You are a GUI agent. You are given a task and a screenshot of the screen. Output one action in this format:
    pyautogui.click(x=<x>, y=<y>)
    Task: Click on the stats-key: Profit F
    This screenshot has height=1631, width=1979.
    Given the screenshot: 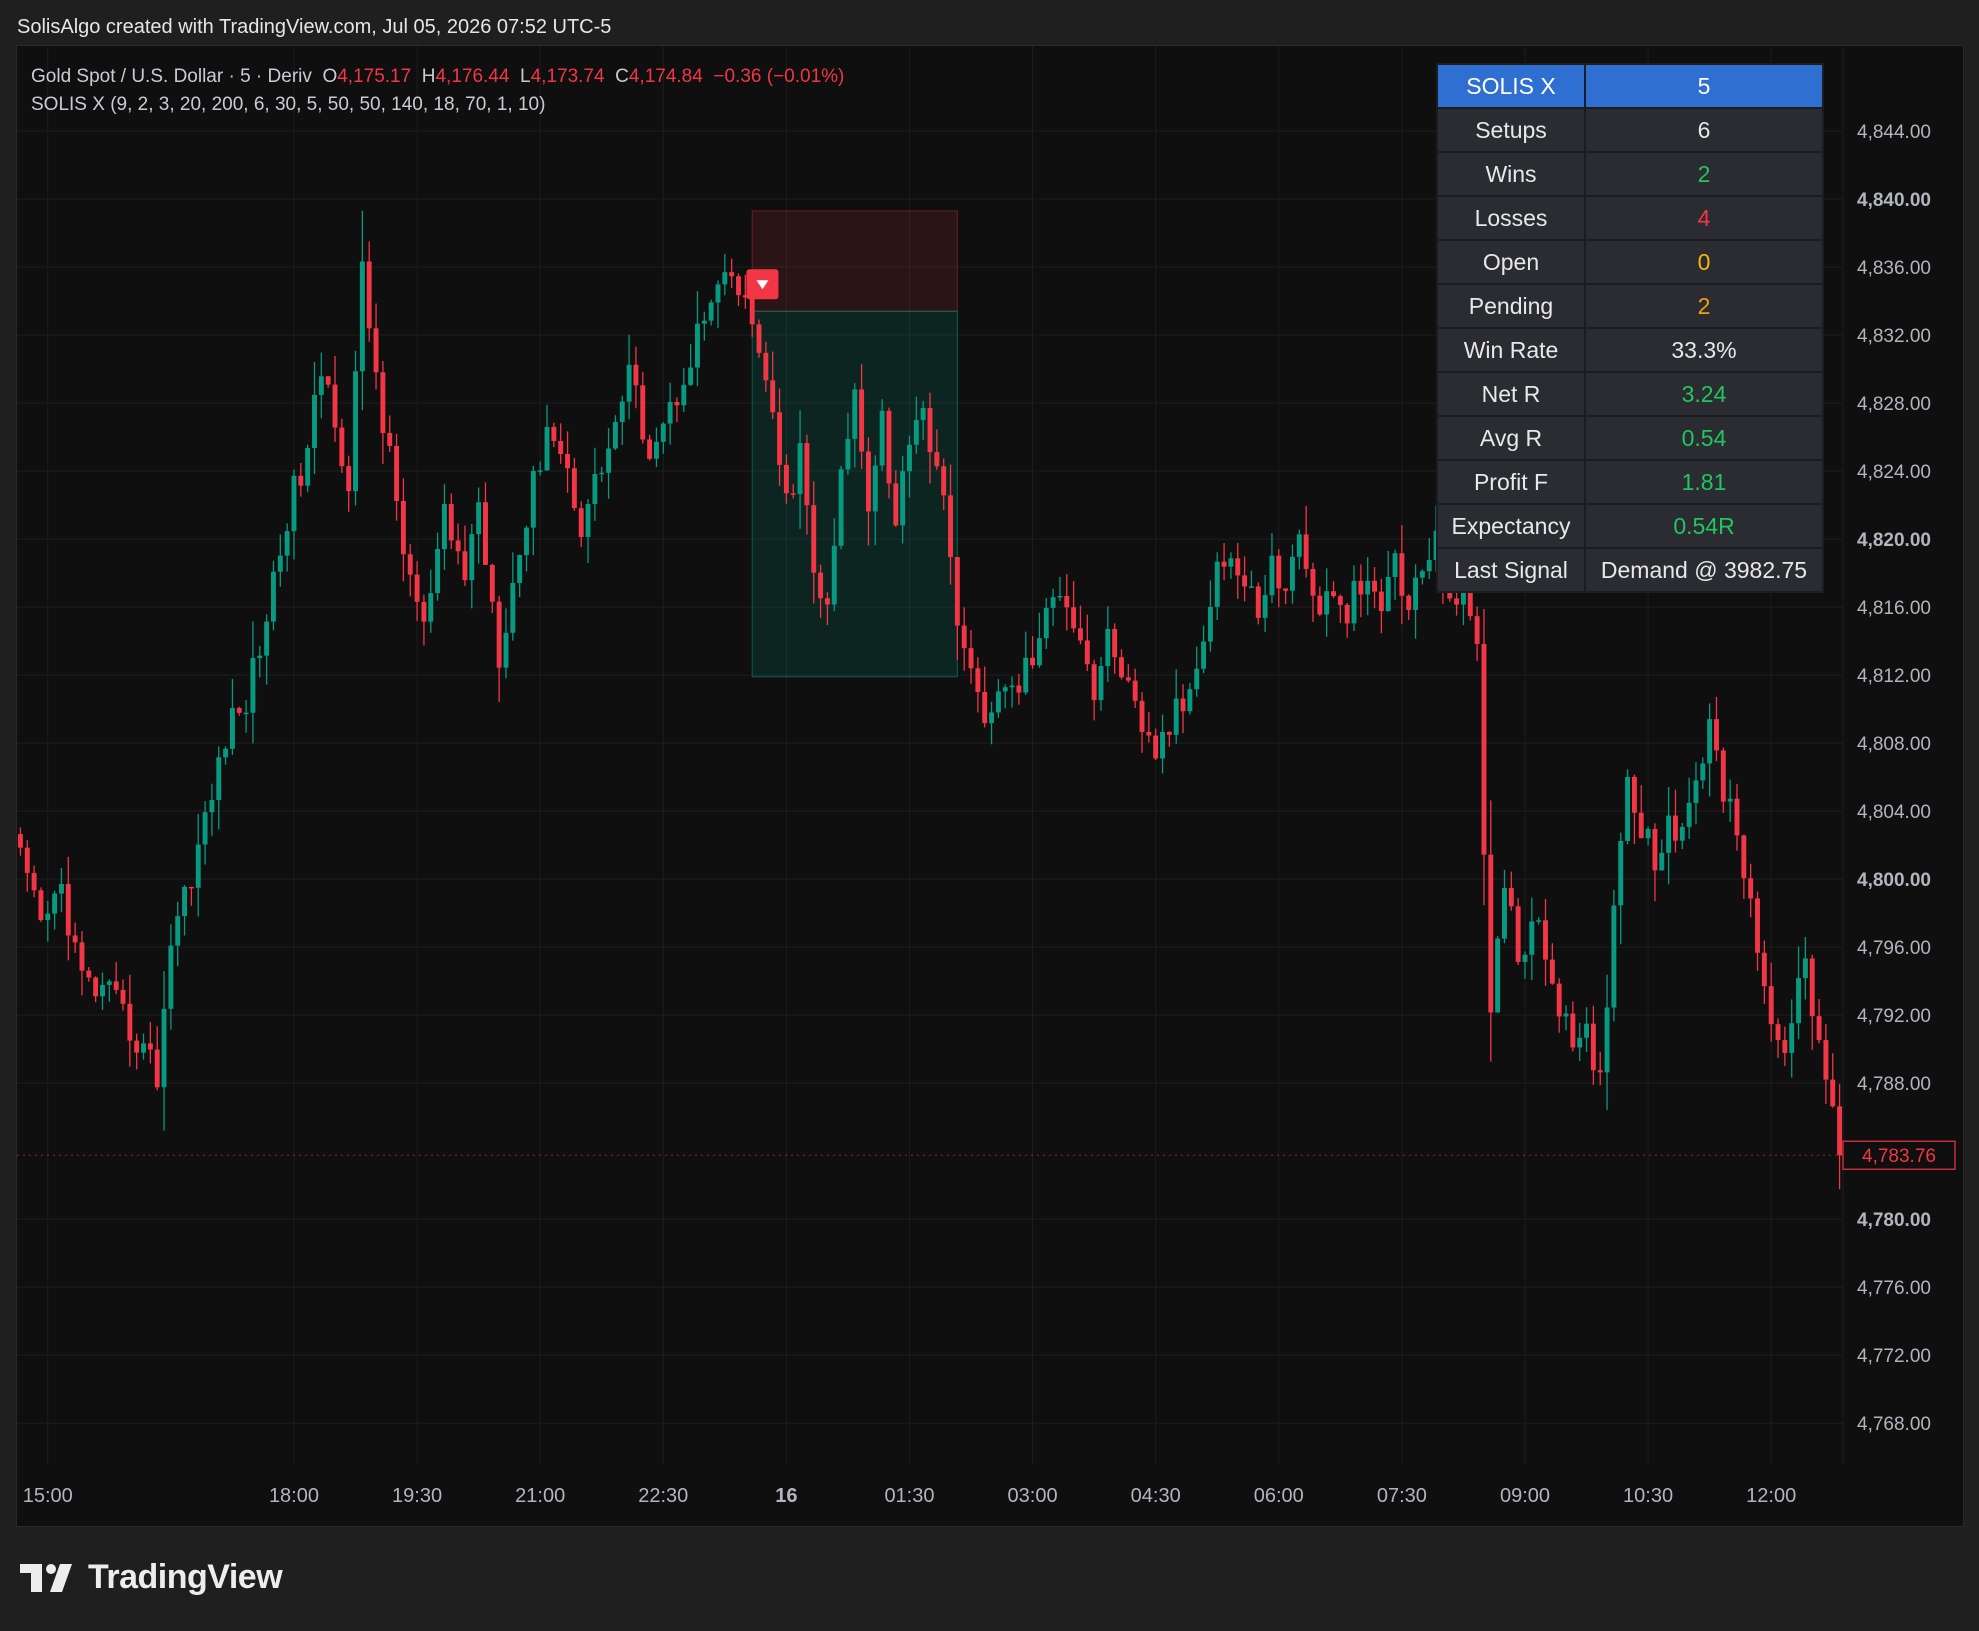 What is the action you would take?
    pyautogui.click(x=1511, y=482)
    